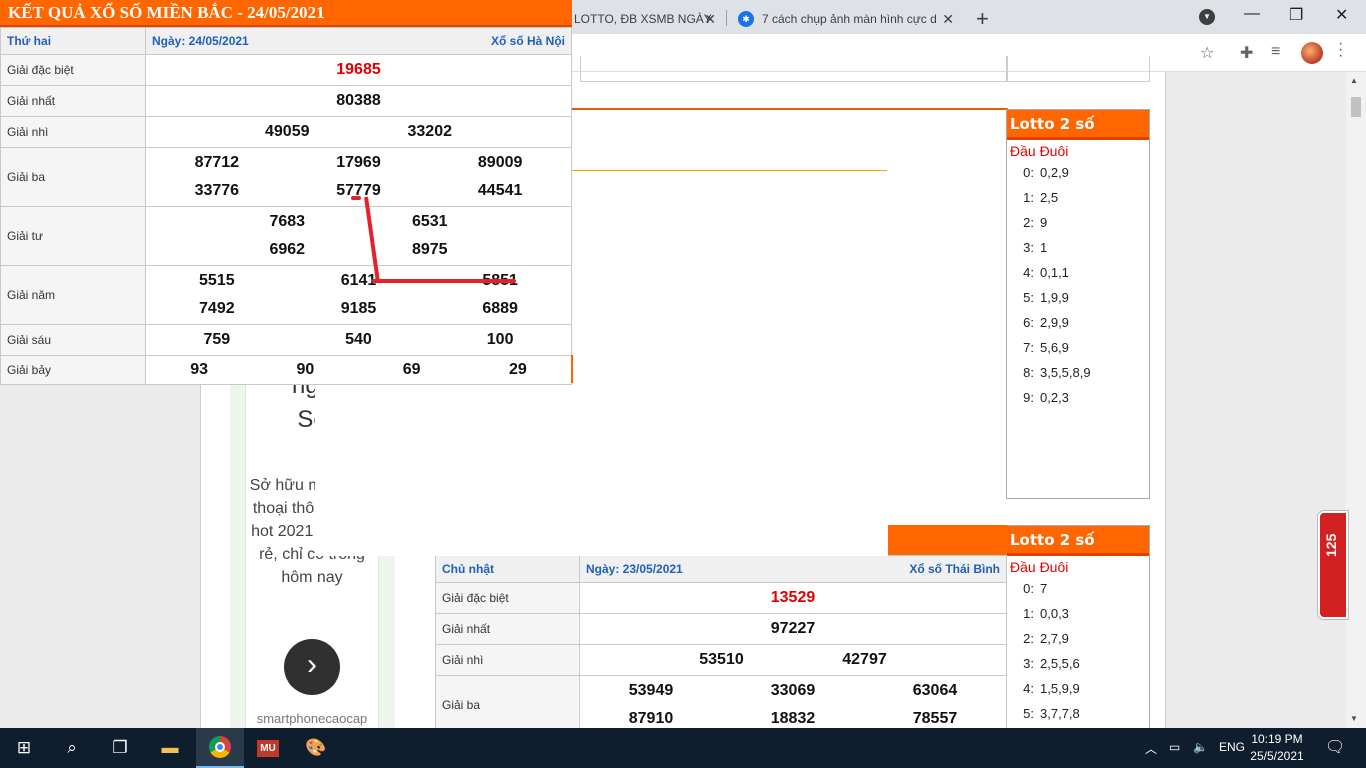  What do you see at coordinates (500, 190) in the screenshot?
I see `prize-number: 44541` at bounding box center [500, 190].